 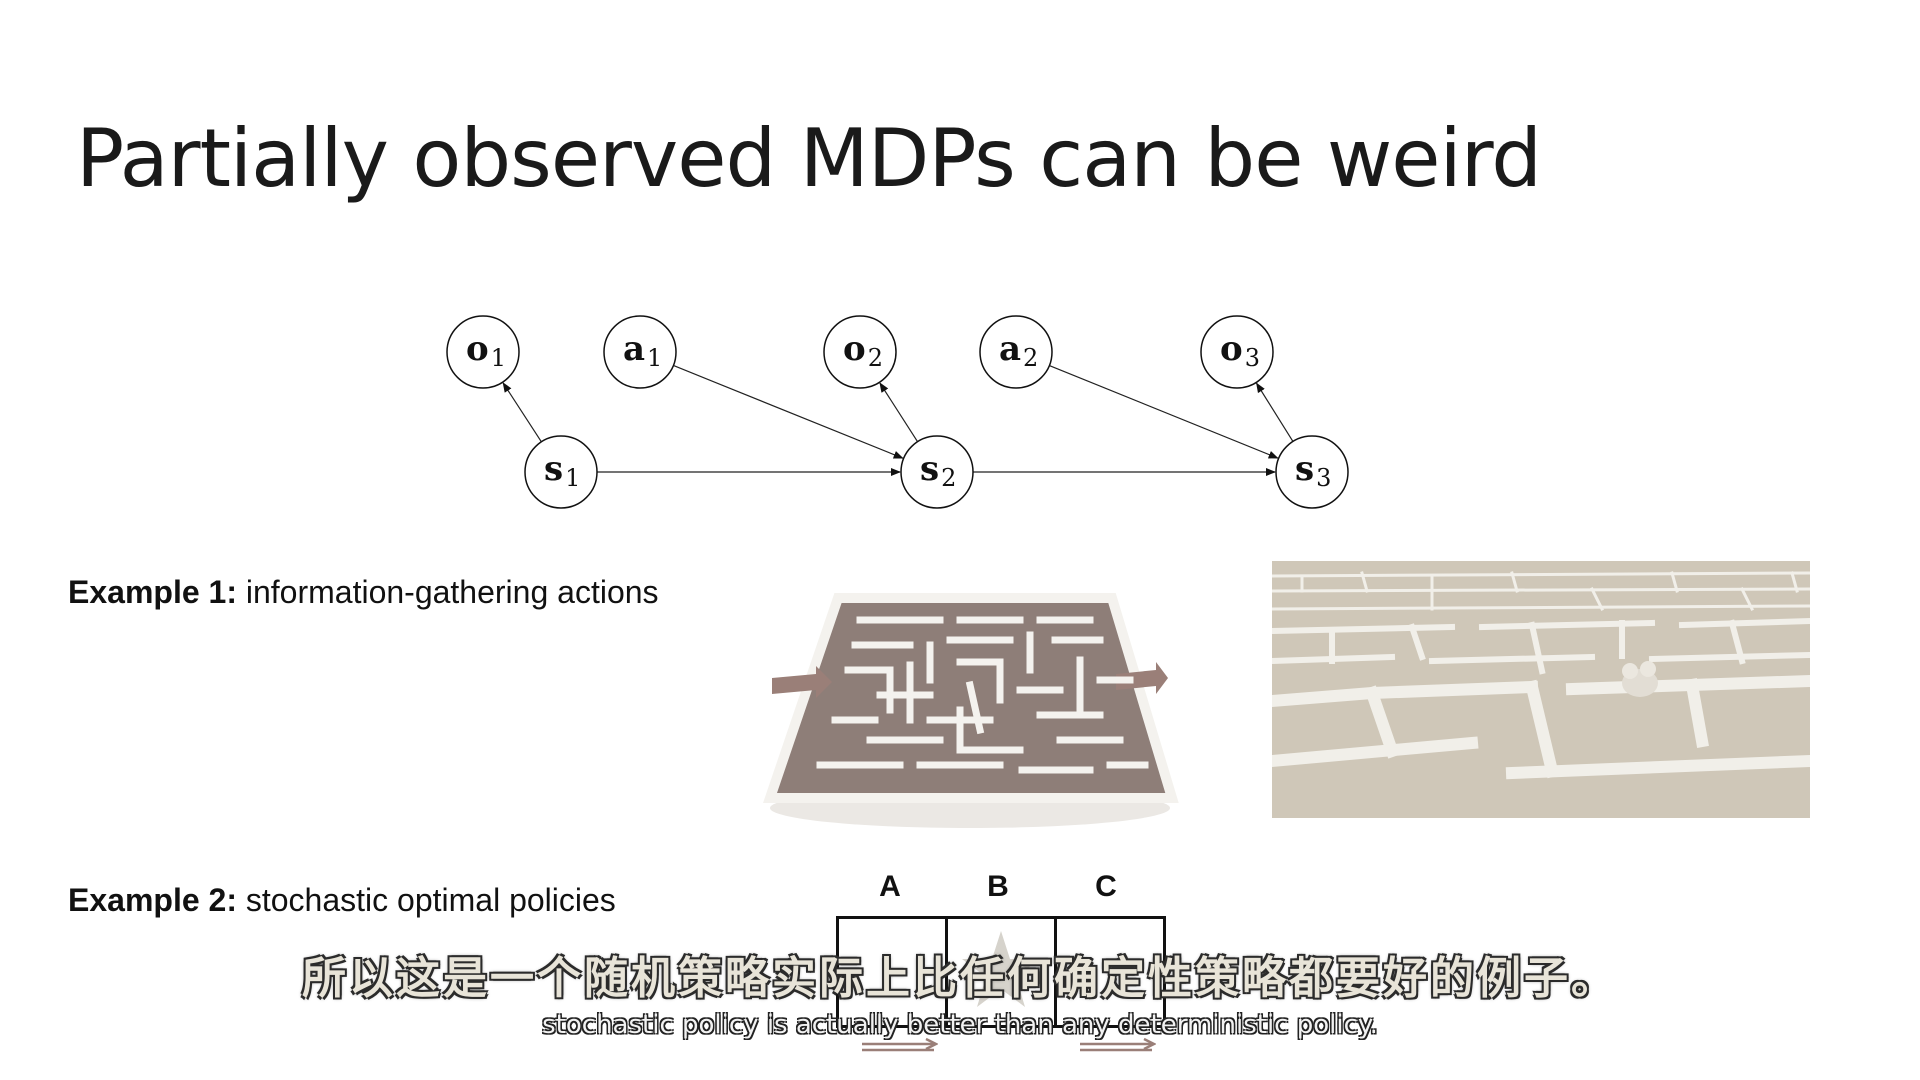 I want to click on example-1: Example 1: information-gathering actions, so click(x=363, y=592).